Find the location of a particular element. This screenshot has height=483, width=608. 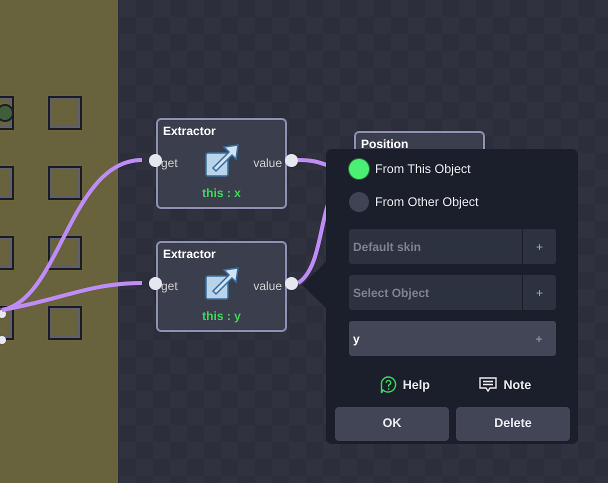

dropdown-field: y is located at coordinates (435, 338).